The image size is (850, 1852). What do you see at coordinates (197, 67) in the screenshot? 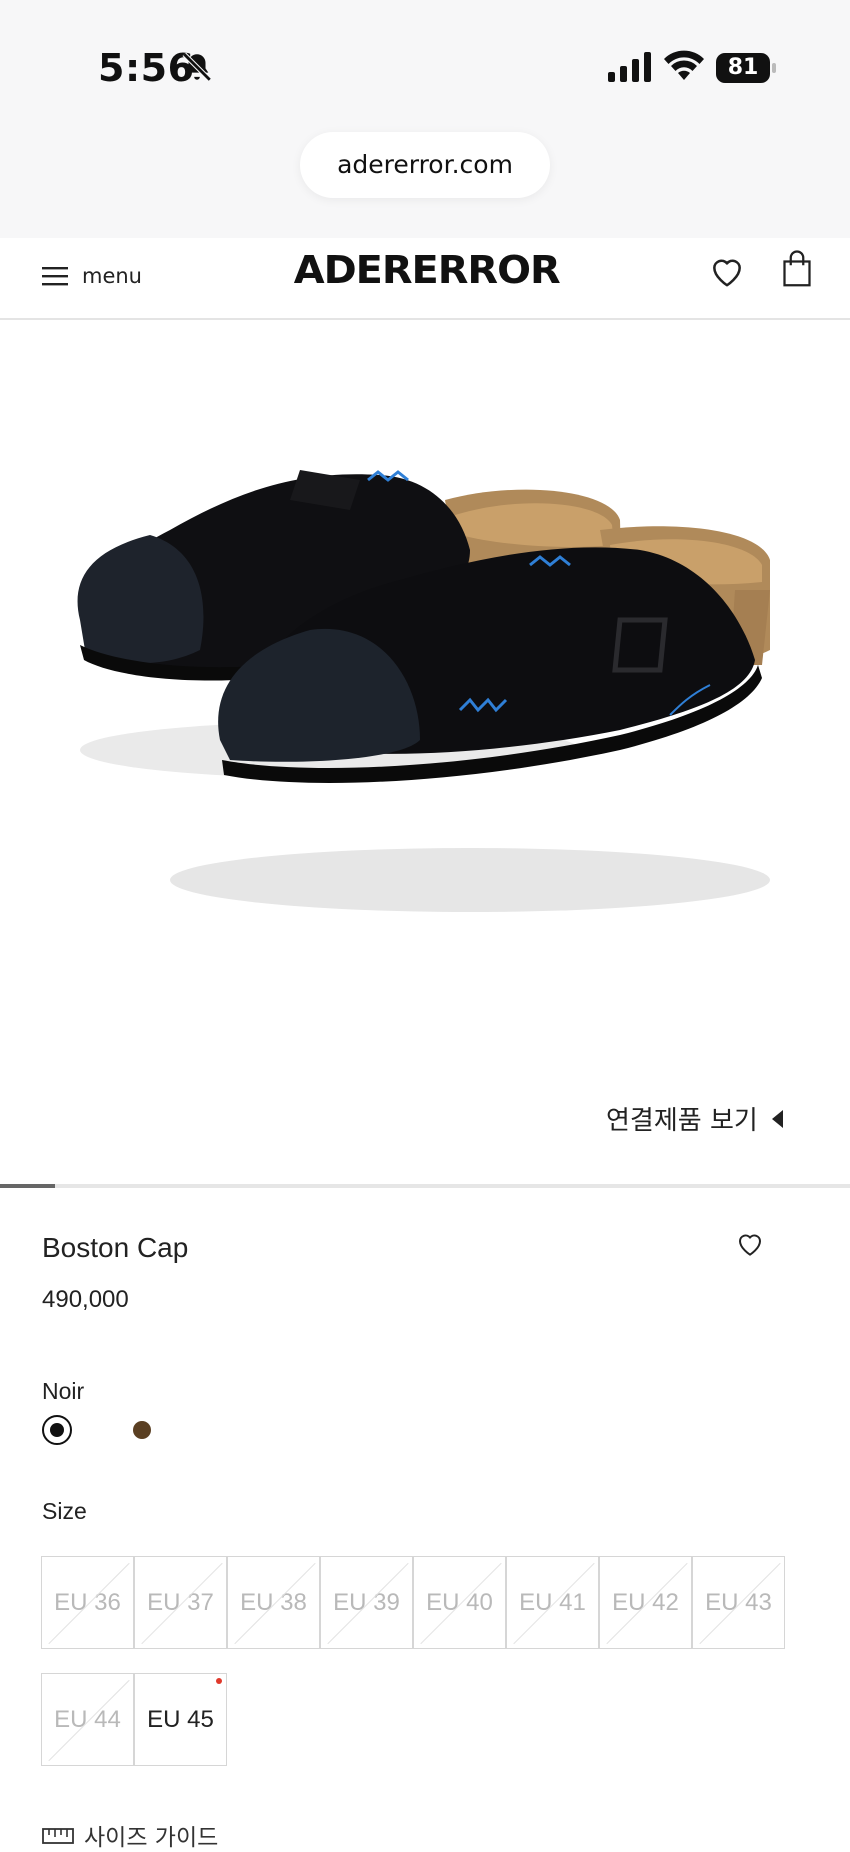
I see `bell-muted-icon` at bounding box center [197, 67].